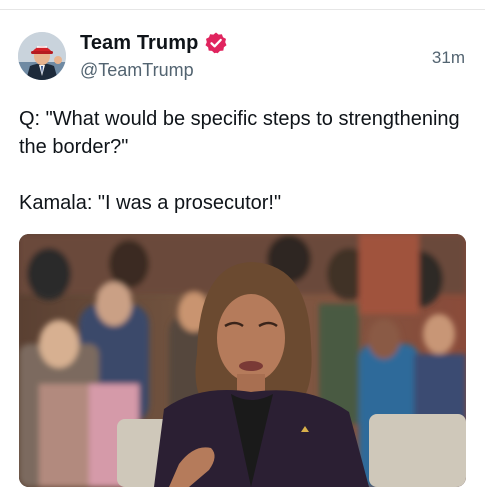  What do you see at coordinates (448, 58) in the screenshot?
I see `timestamp: 31m` at bounding box center [448, 58].